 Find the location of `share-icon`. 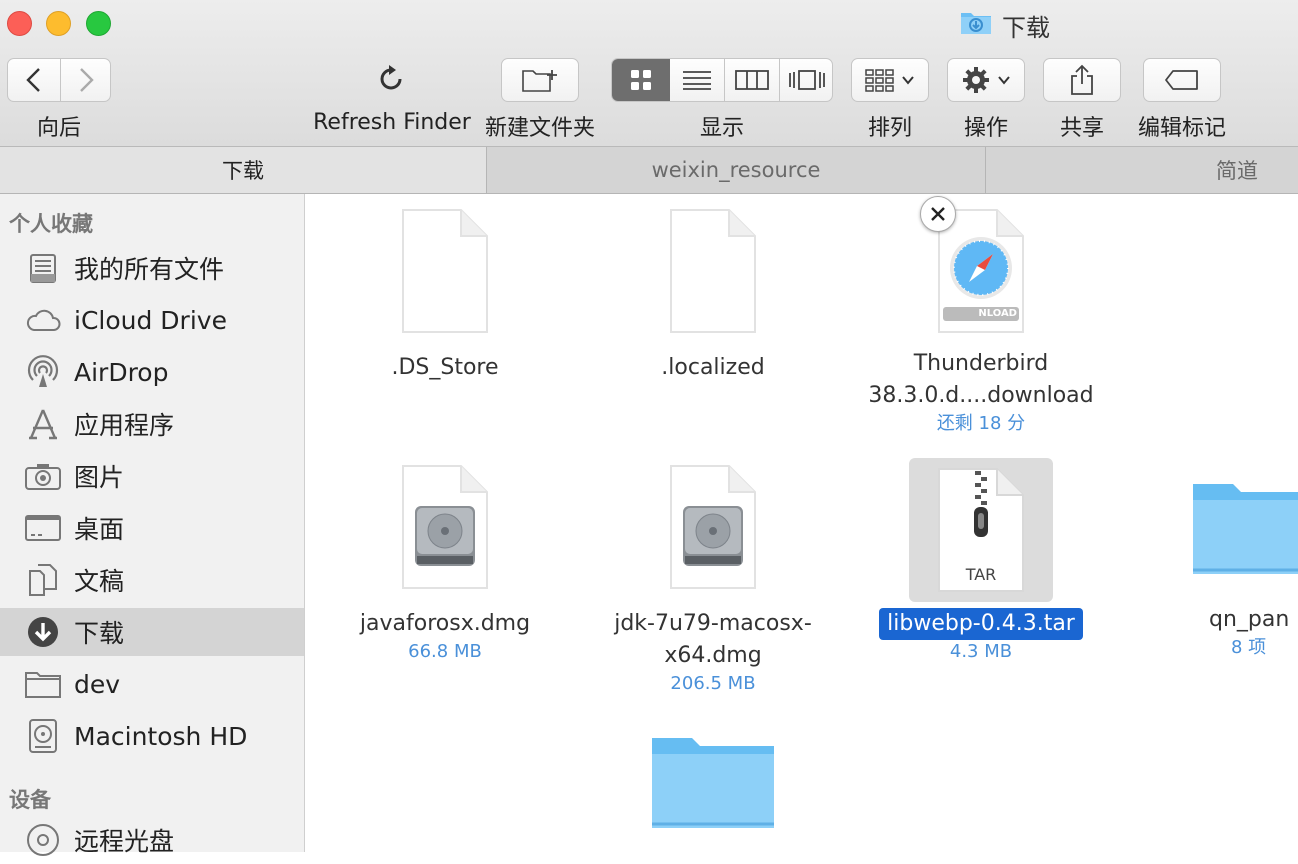

share-icon is located at coordinates (1082, 79).